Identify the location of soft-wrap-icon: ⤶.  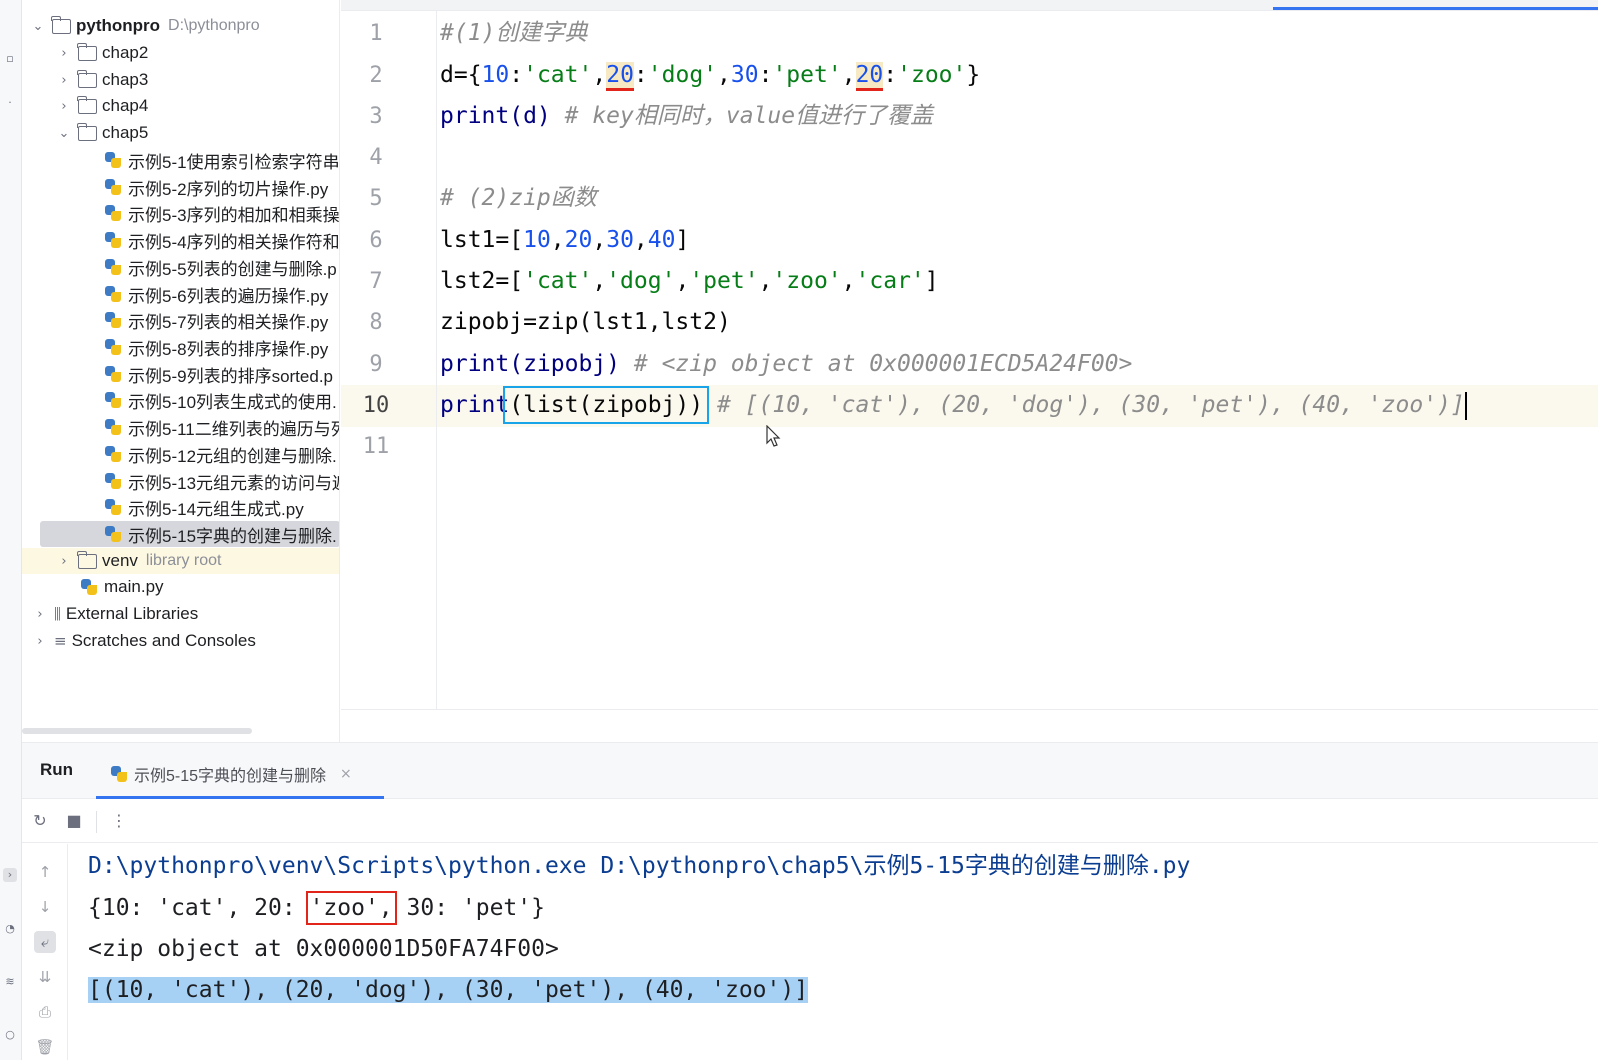
(45, 942).